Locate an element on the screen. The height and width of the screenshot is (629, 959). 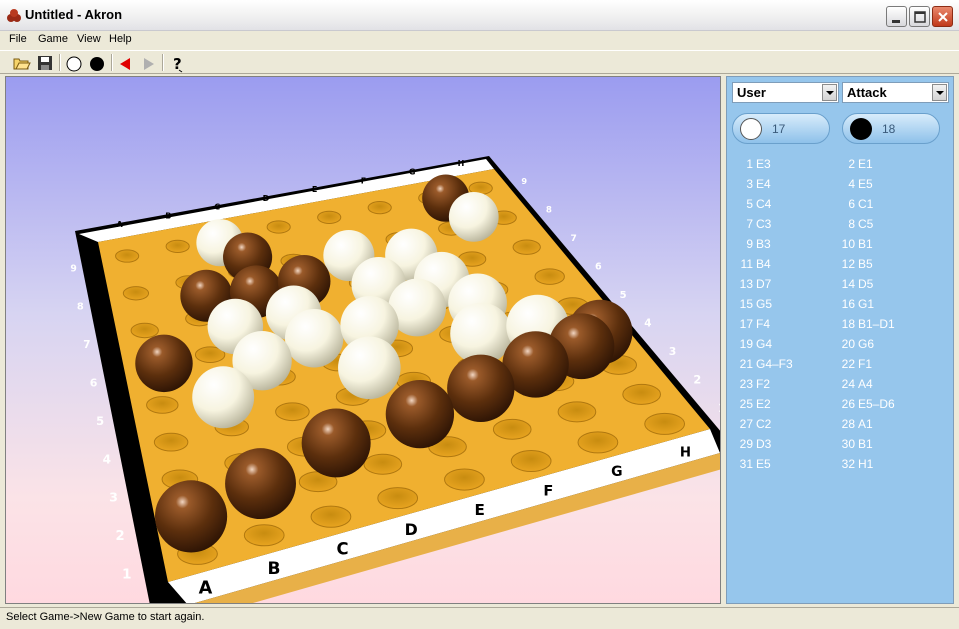
move-entry: 22 F1 is located at coordinates (850, 364).